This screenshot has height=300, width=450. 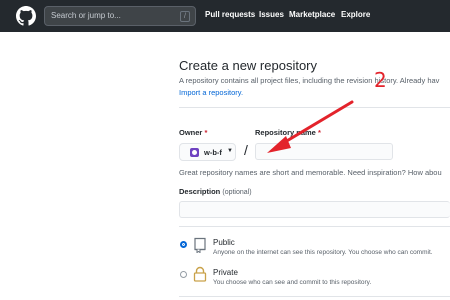 What do you see at coordinates (26, 16) in the screenshot?
I see `github-logo-icon` at bounding box center [26, 16].